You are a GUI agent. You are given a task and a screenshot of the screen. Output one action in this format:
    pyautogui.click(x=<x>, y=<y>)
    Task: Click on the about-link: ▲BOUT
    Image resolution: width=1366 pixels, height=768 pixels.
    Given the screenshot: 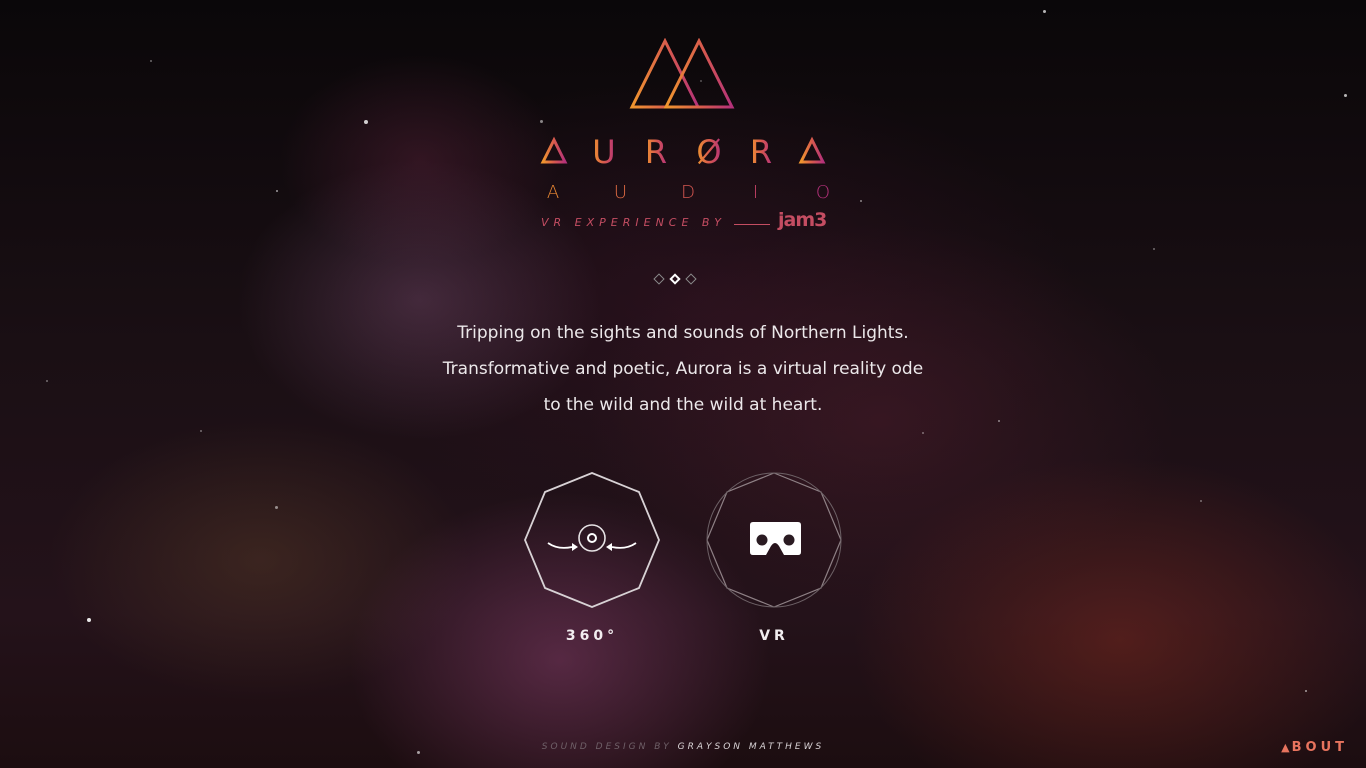 What is the action you would take?
    pyautogui.click(x=1314, y=749)
    